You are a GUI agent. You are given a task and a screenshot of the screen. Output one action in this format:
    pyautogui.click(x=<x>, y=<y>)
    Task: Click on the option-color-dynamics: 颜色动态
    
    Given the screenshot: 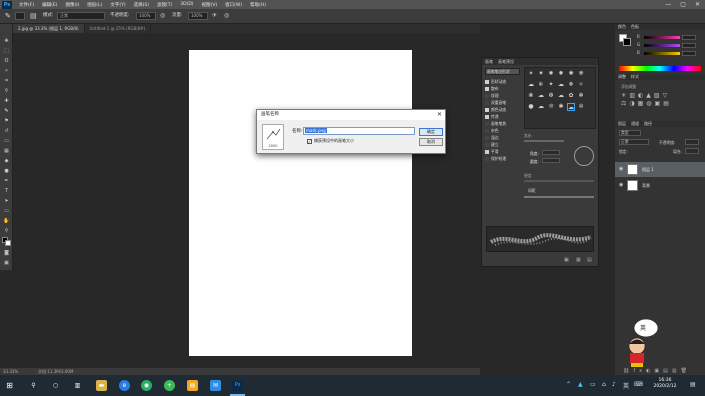 What is the action you would take?
    pyautogui.click(x=495, y=110)
    